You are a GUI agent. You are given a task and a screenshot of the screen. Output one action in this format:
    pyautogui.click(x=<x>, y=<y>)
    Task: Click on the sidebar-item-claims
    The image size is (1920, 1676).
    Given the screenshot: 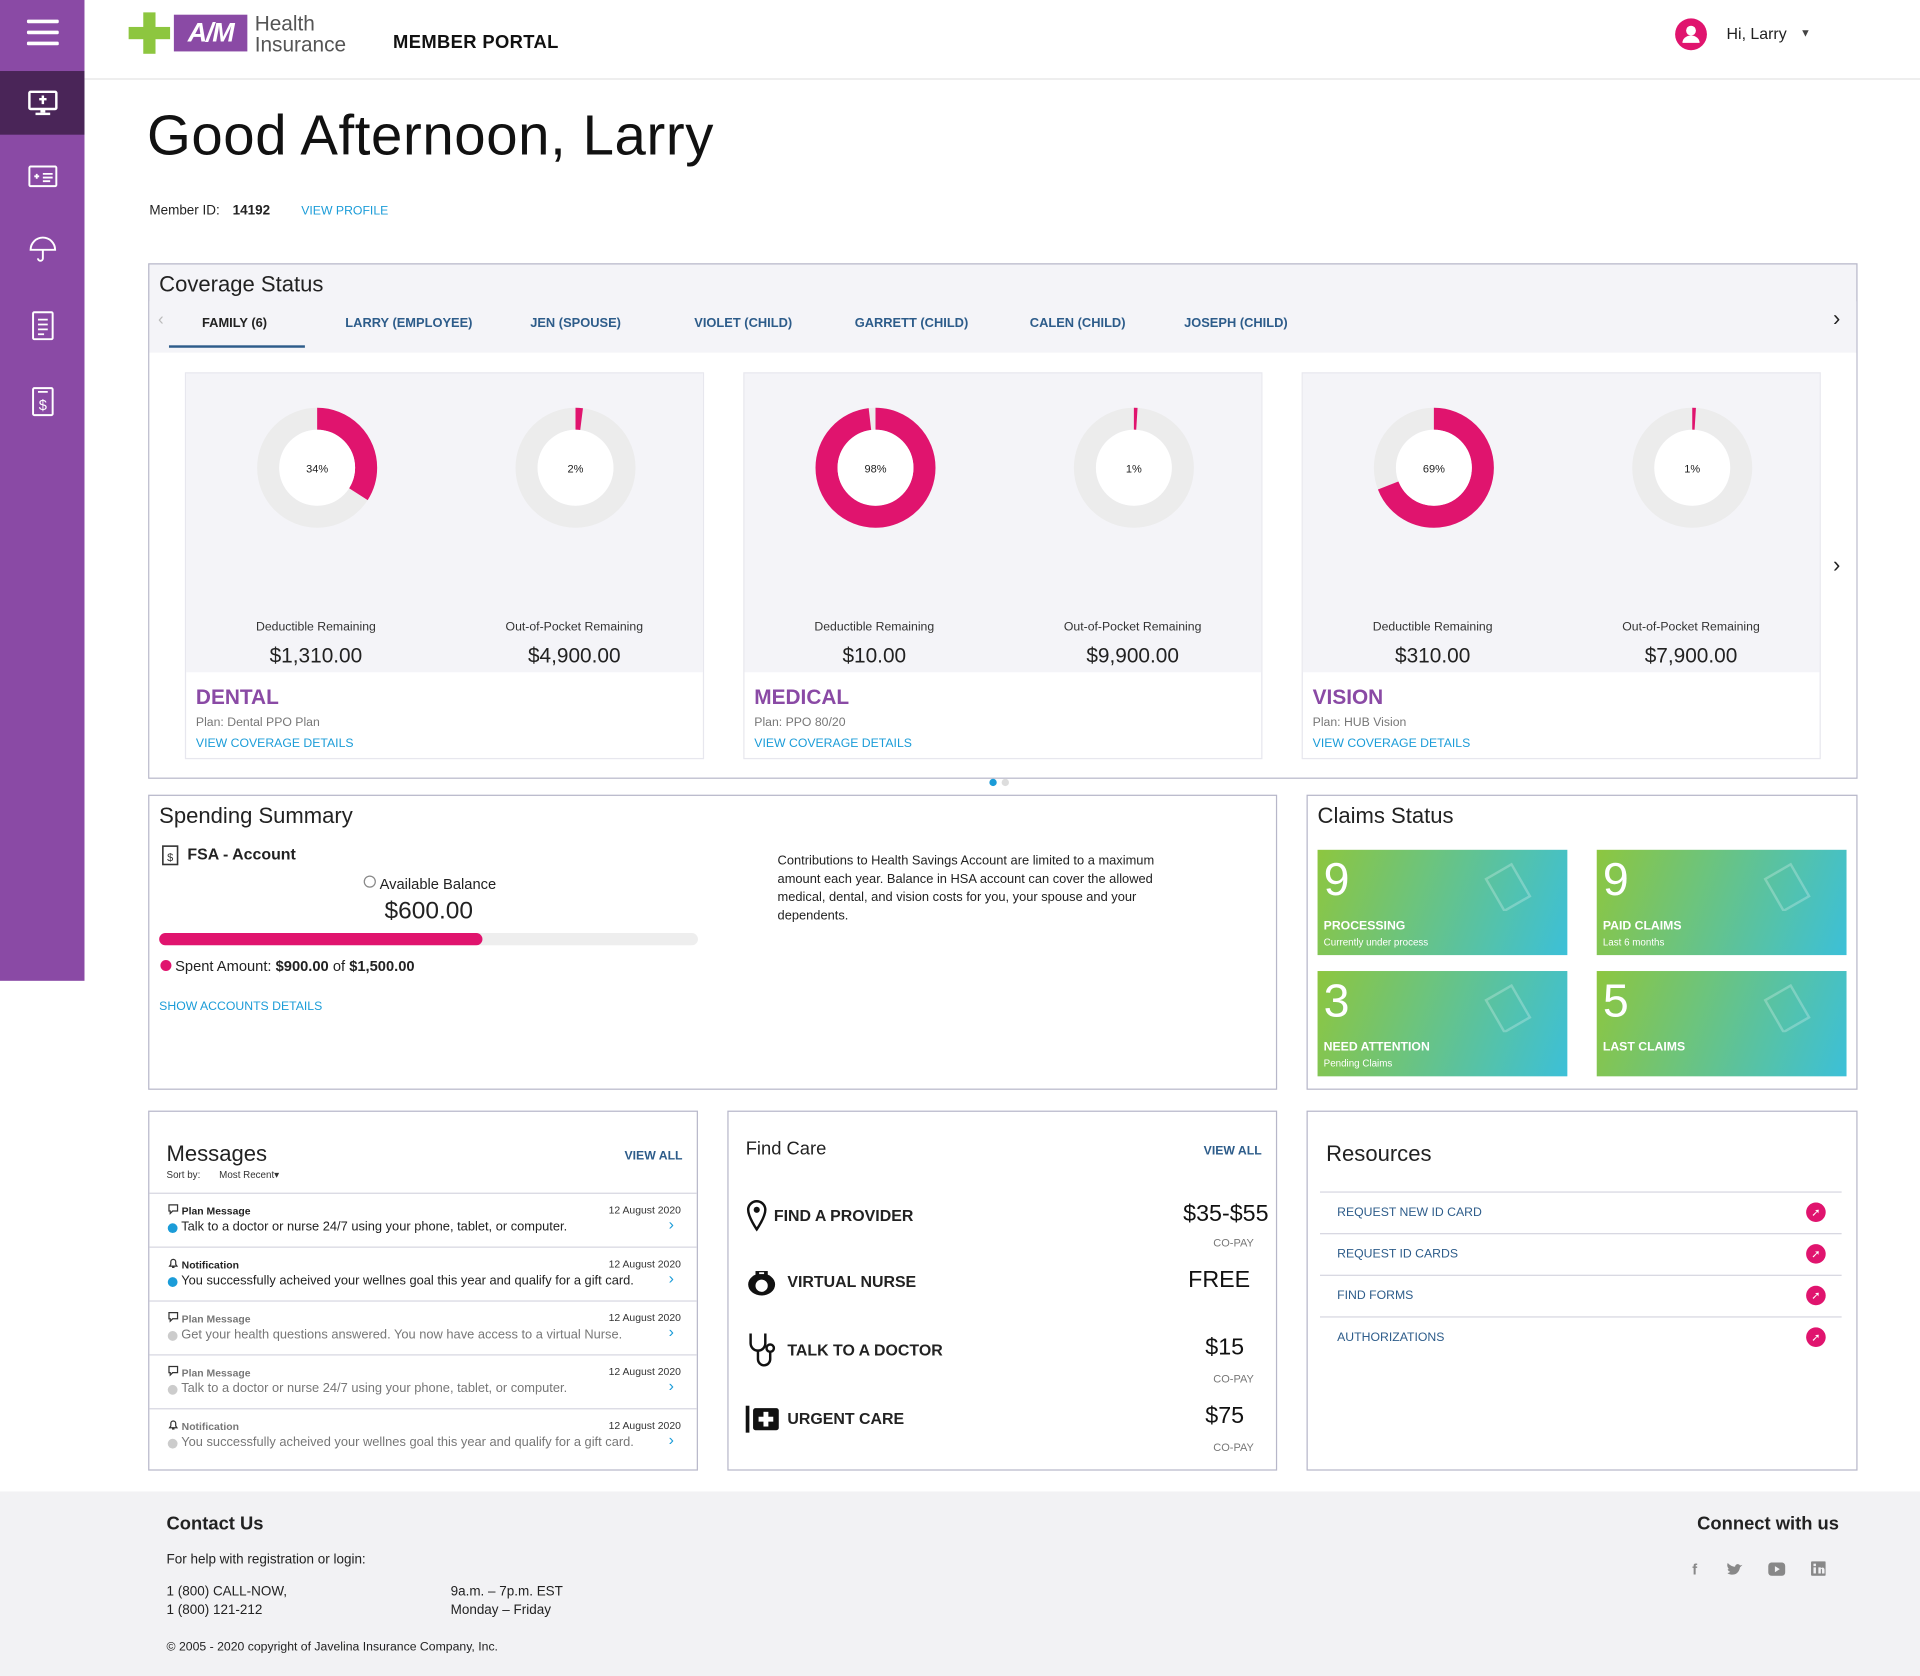 What is the action you would take?
    pyautogui.click(x=42, y=326)
    